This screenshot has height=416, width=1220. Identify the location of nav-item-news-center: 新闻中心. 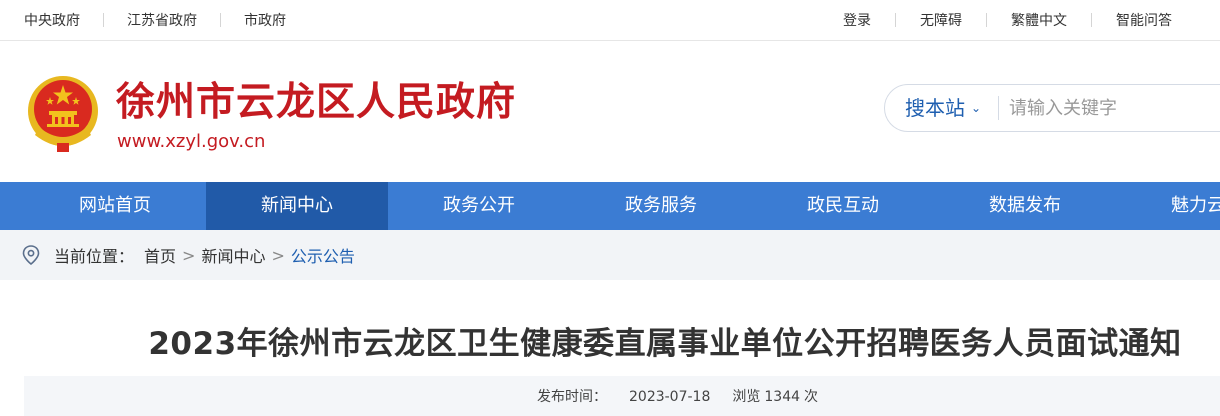
(297, 206).